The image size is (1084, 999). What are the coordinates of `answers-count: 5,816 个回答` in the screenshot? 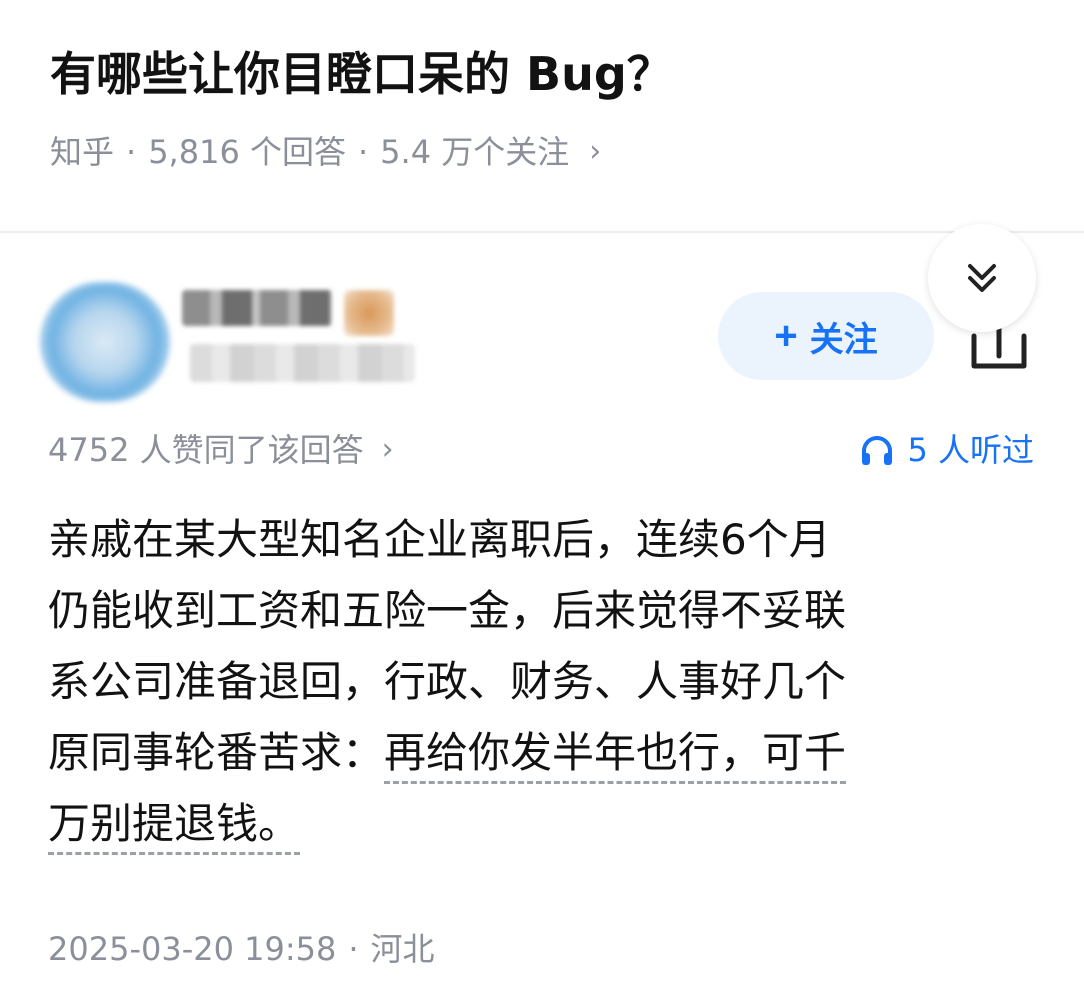 It's located at (247, 152).